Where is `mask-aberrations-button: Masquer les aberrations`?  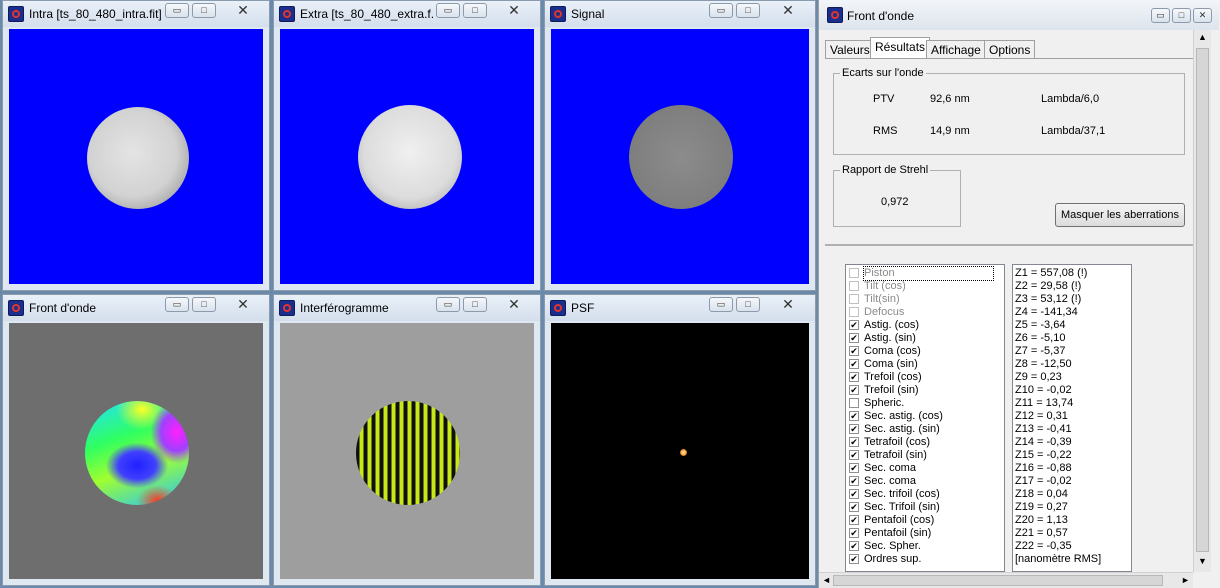 mask-aberrations-button: Masquer les aberrations is located at coordinates (1120, 215).